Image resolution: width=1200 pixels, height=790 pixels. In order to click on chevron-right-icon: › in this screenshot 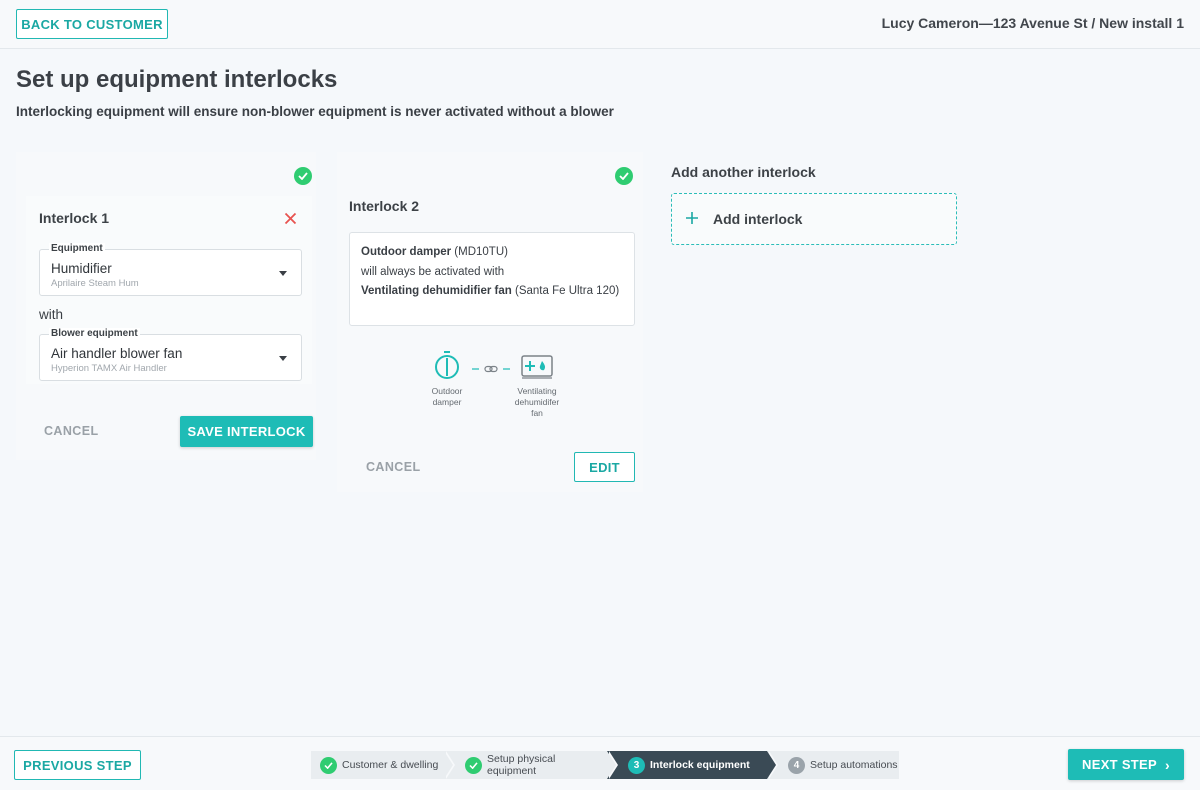, I will do `click(1167, 764)`.